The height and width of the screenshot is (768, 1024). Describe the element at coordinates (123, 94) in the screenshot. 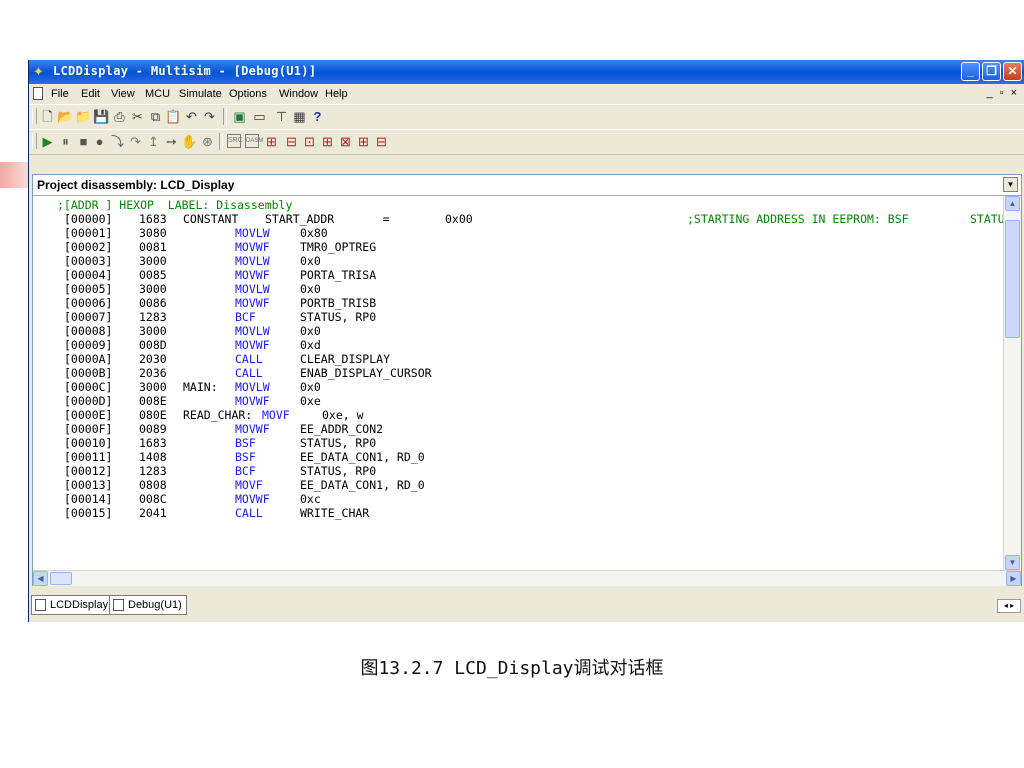

I see `menu-view: View` at that location.